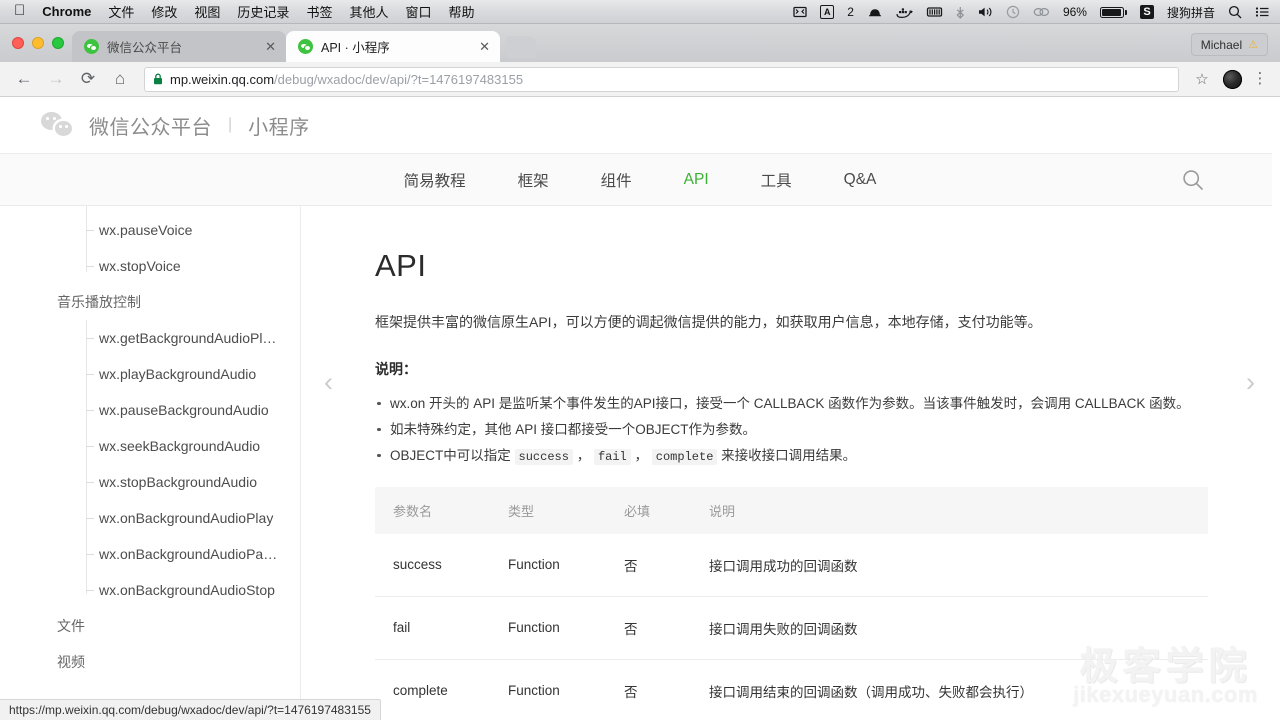 The width and height of the screenshot is (1280, 720). What do you see at coordinates (640, 125) in the screenshot?
I see `site-header: 微信公众平台 | 小程序` at bounding box center [640, 125].